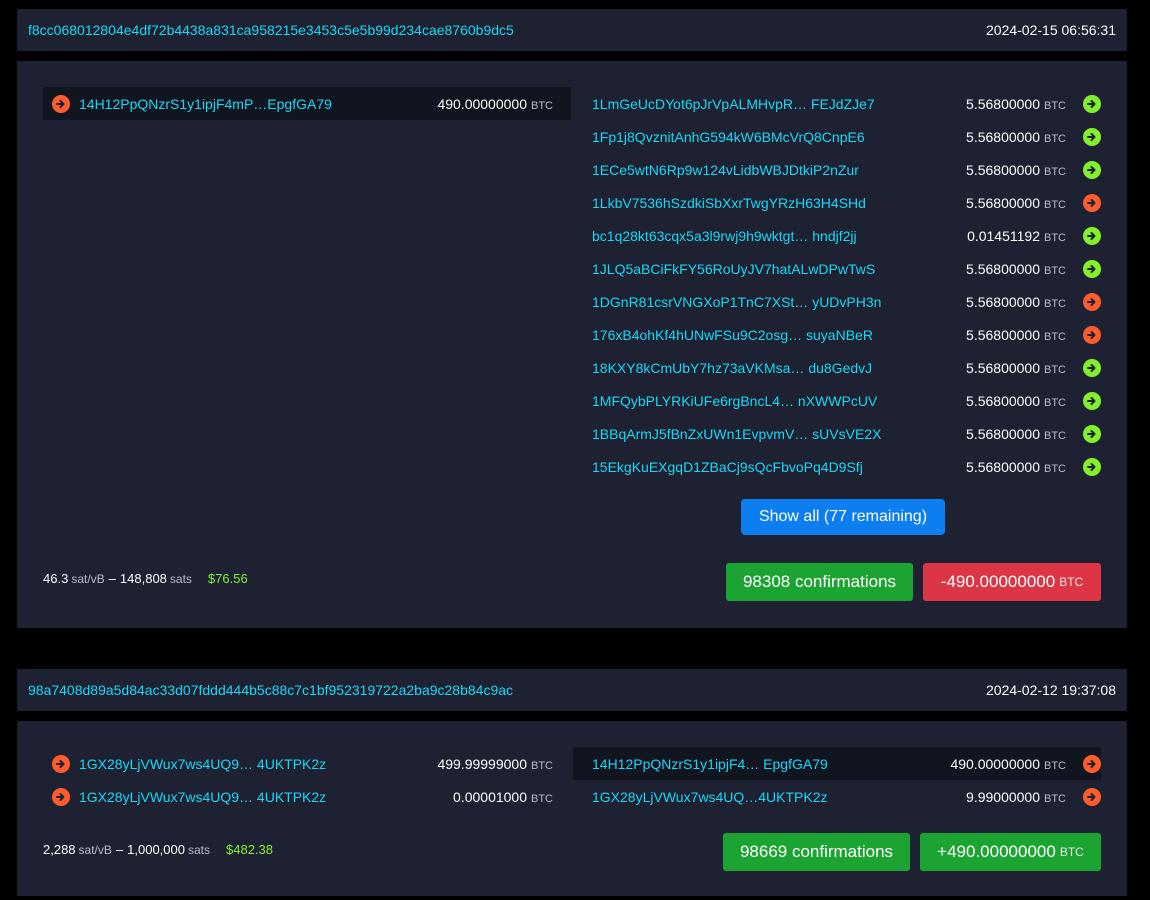 The width and height of the screenshot is (1150, 900). I want to click on input-amount: 499.99999000 BTC, so click(495, 763).